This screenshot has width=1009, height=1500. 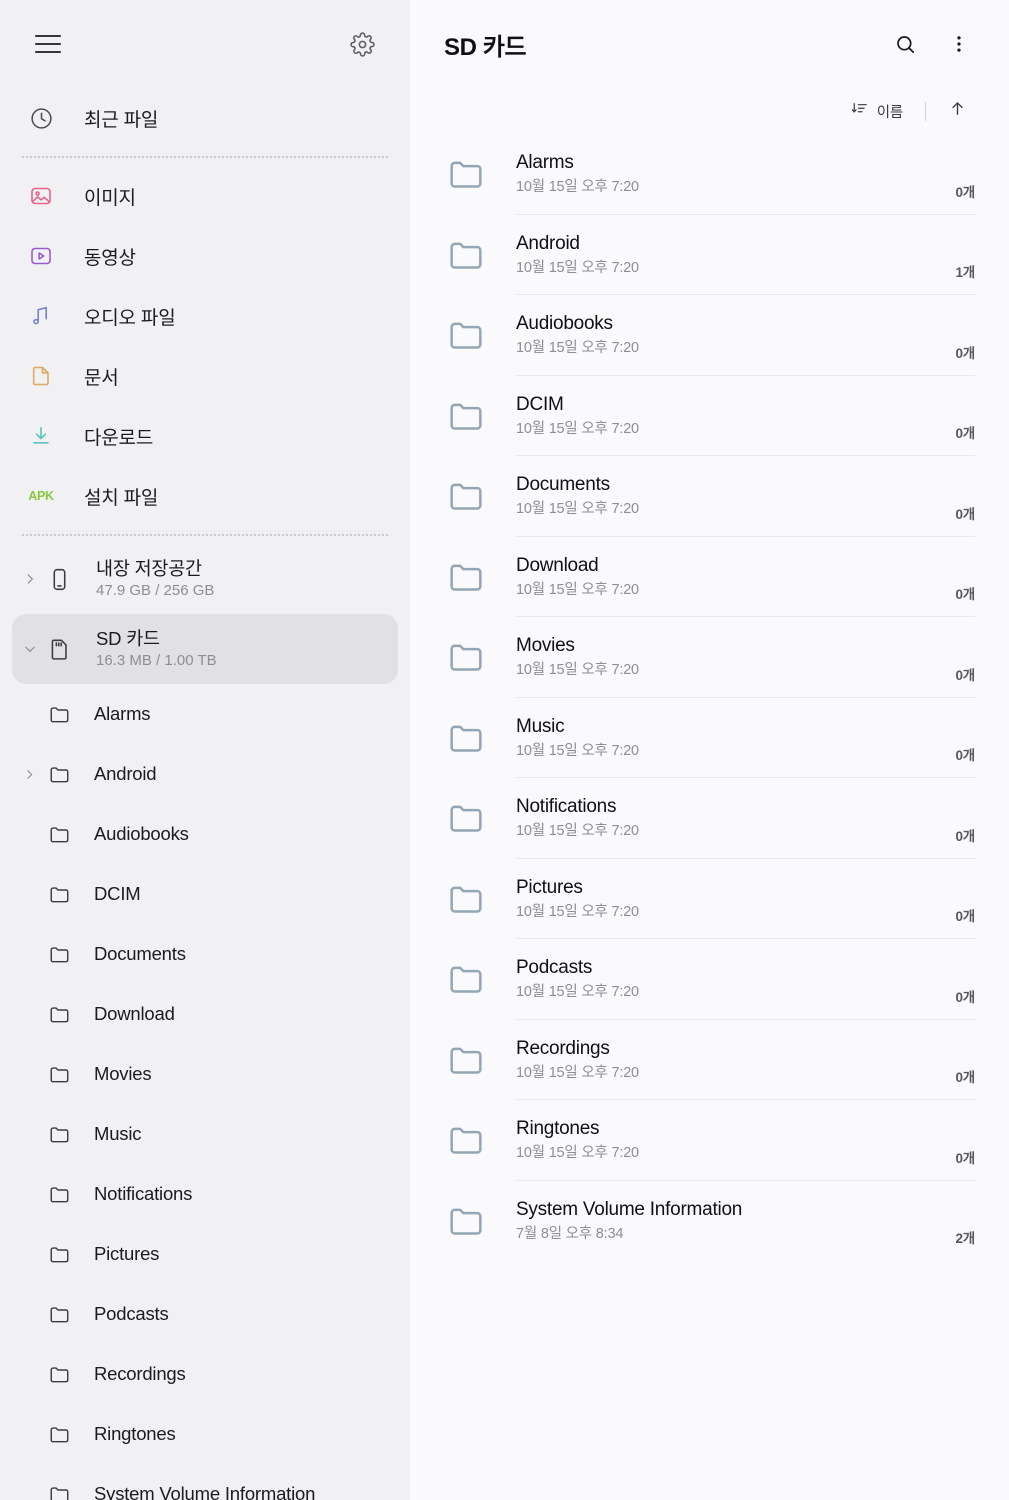 I want to click on file-row: Notifications 10월 15일 오후 7:20 0개, so click(x=709, y=818).